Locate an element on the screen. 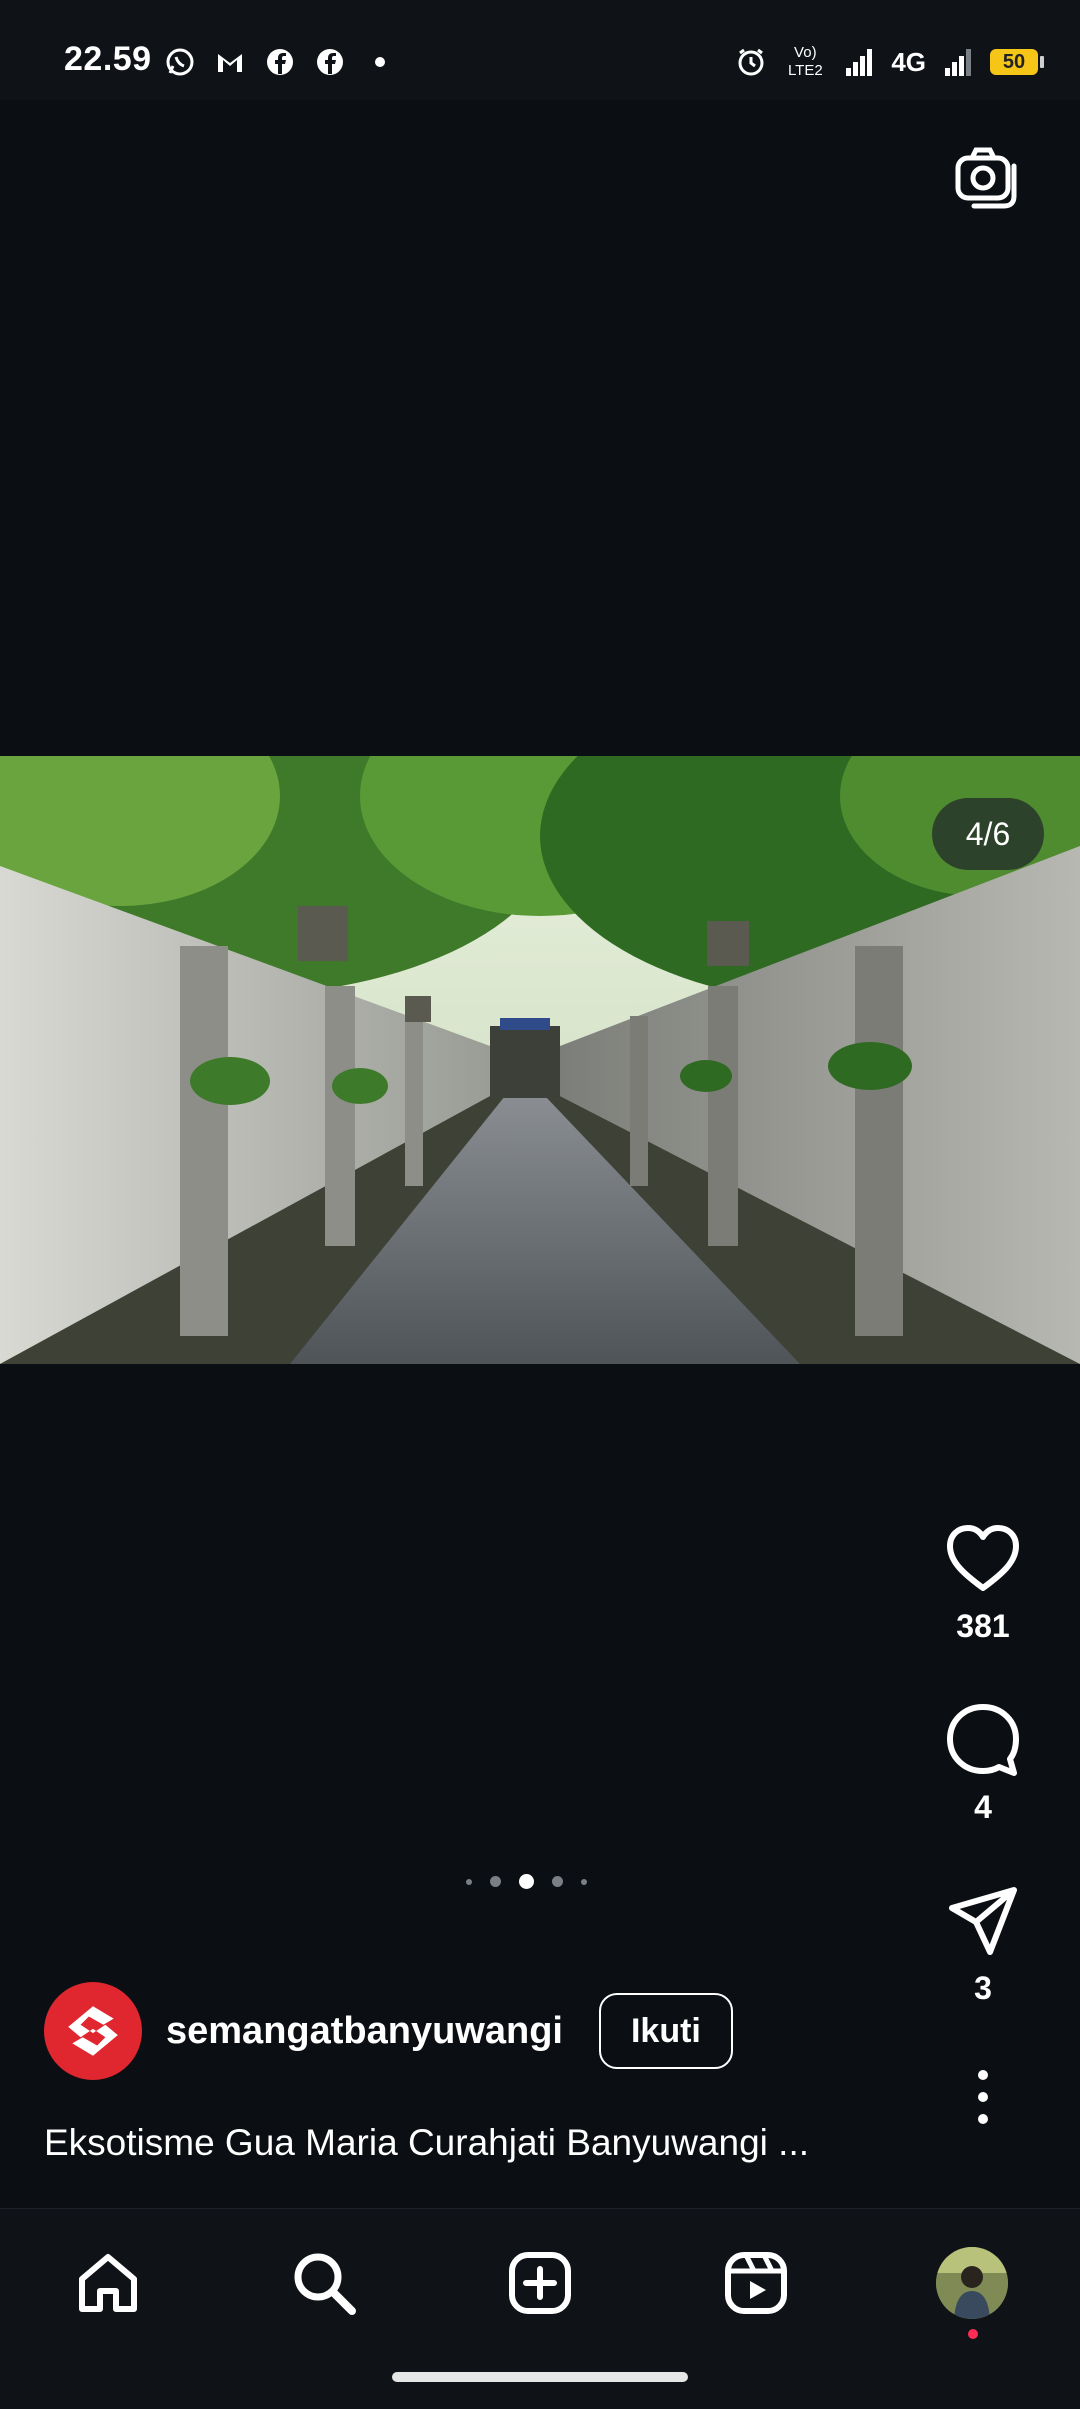  post-actions: 381 4 3 is located at coordinates (983, 1823).